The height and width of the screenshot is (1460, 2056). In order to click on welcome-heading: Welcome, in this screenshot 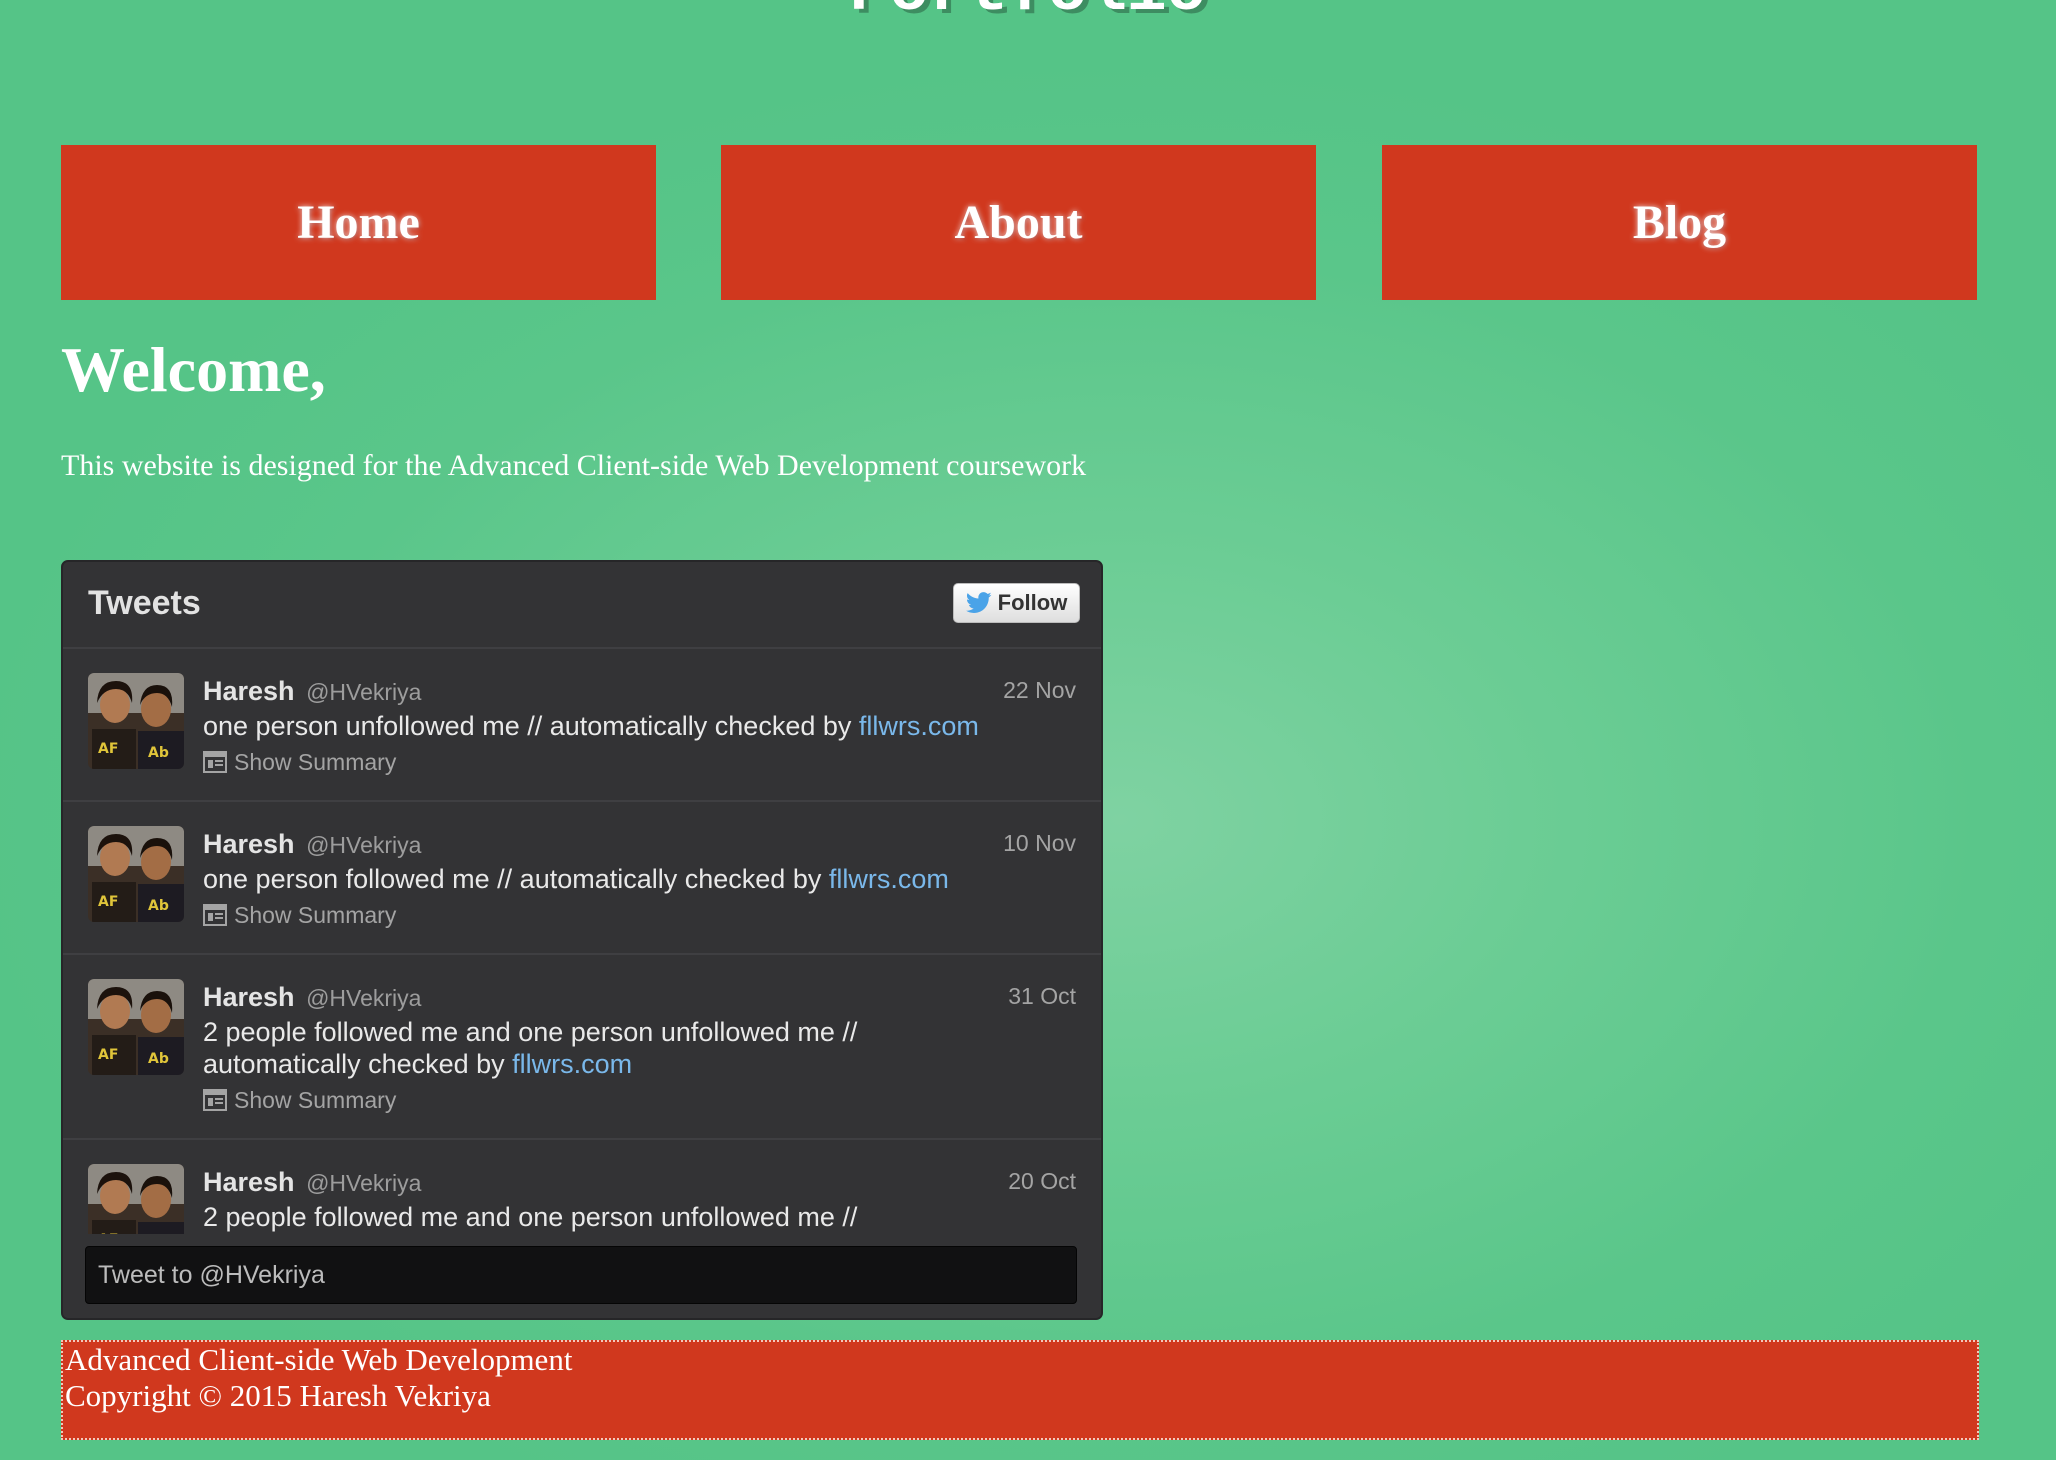, I will do `click(193, 369)`.